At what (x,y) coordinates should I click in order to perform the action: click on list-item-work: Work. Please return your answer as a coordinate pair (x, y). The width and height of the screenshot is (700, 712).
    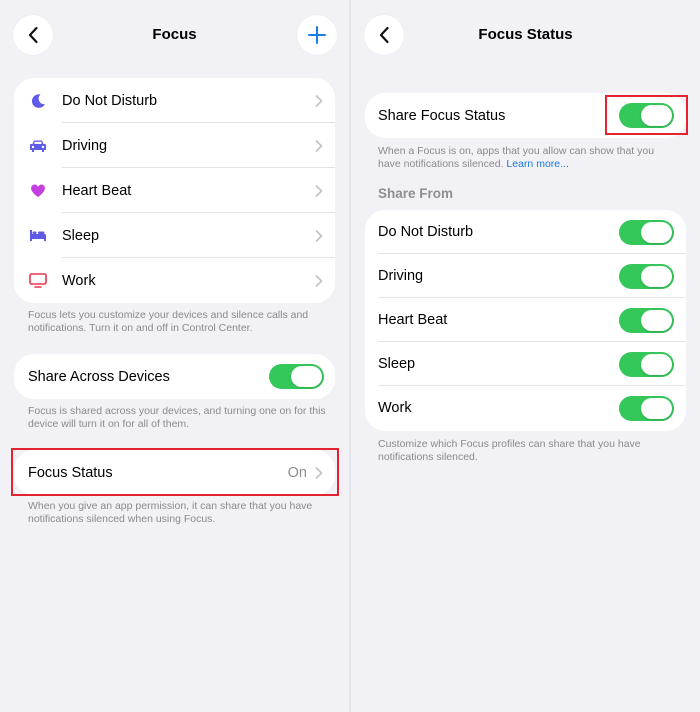
    Looking at the image, I should click on (174, 280).